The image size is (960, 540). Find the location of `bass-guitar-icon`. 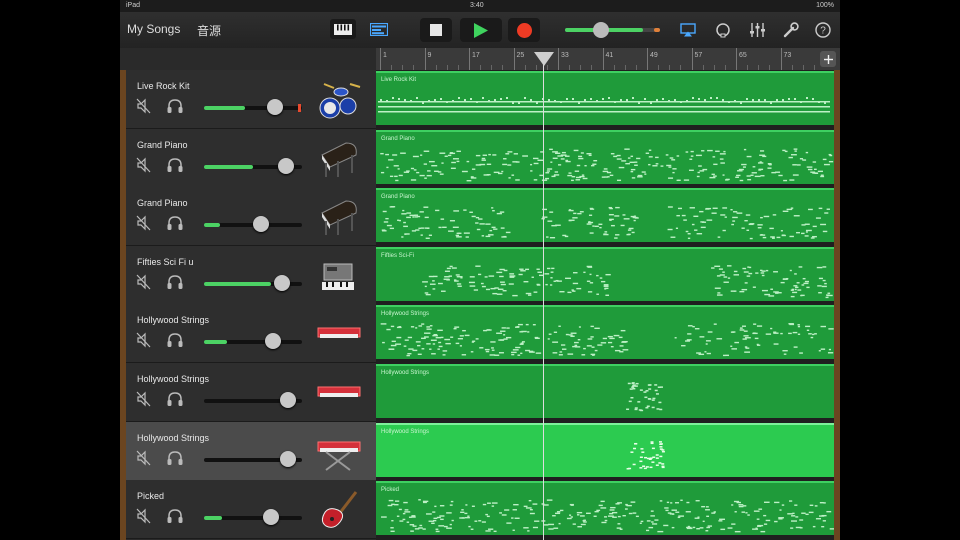

bass-guitar-icon is located at coordinates (339, 510).